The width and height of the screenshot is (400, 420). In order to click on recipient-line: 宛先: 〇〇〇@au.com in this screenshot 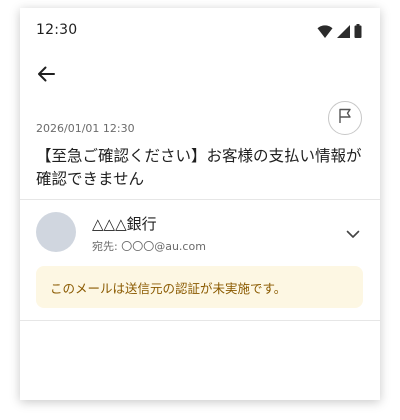, I will do `click(149, 246)`.